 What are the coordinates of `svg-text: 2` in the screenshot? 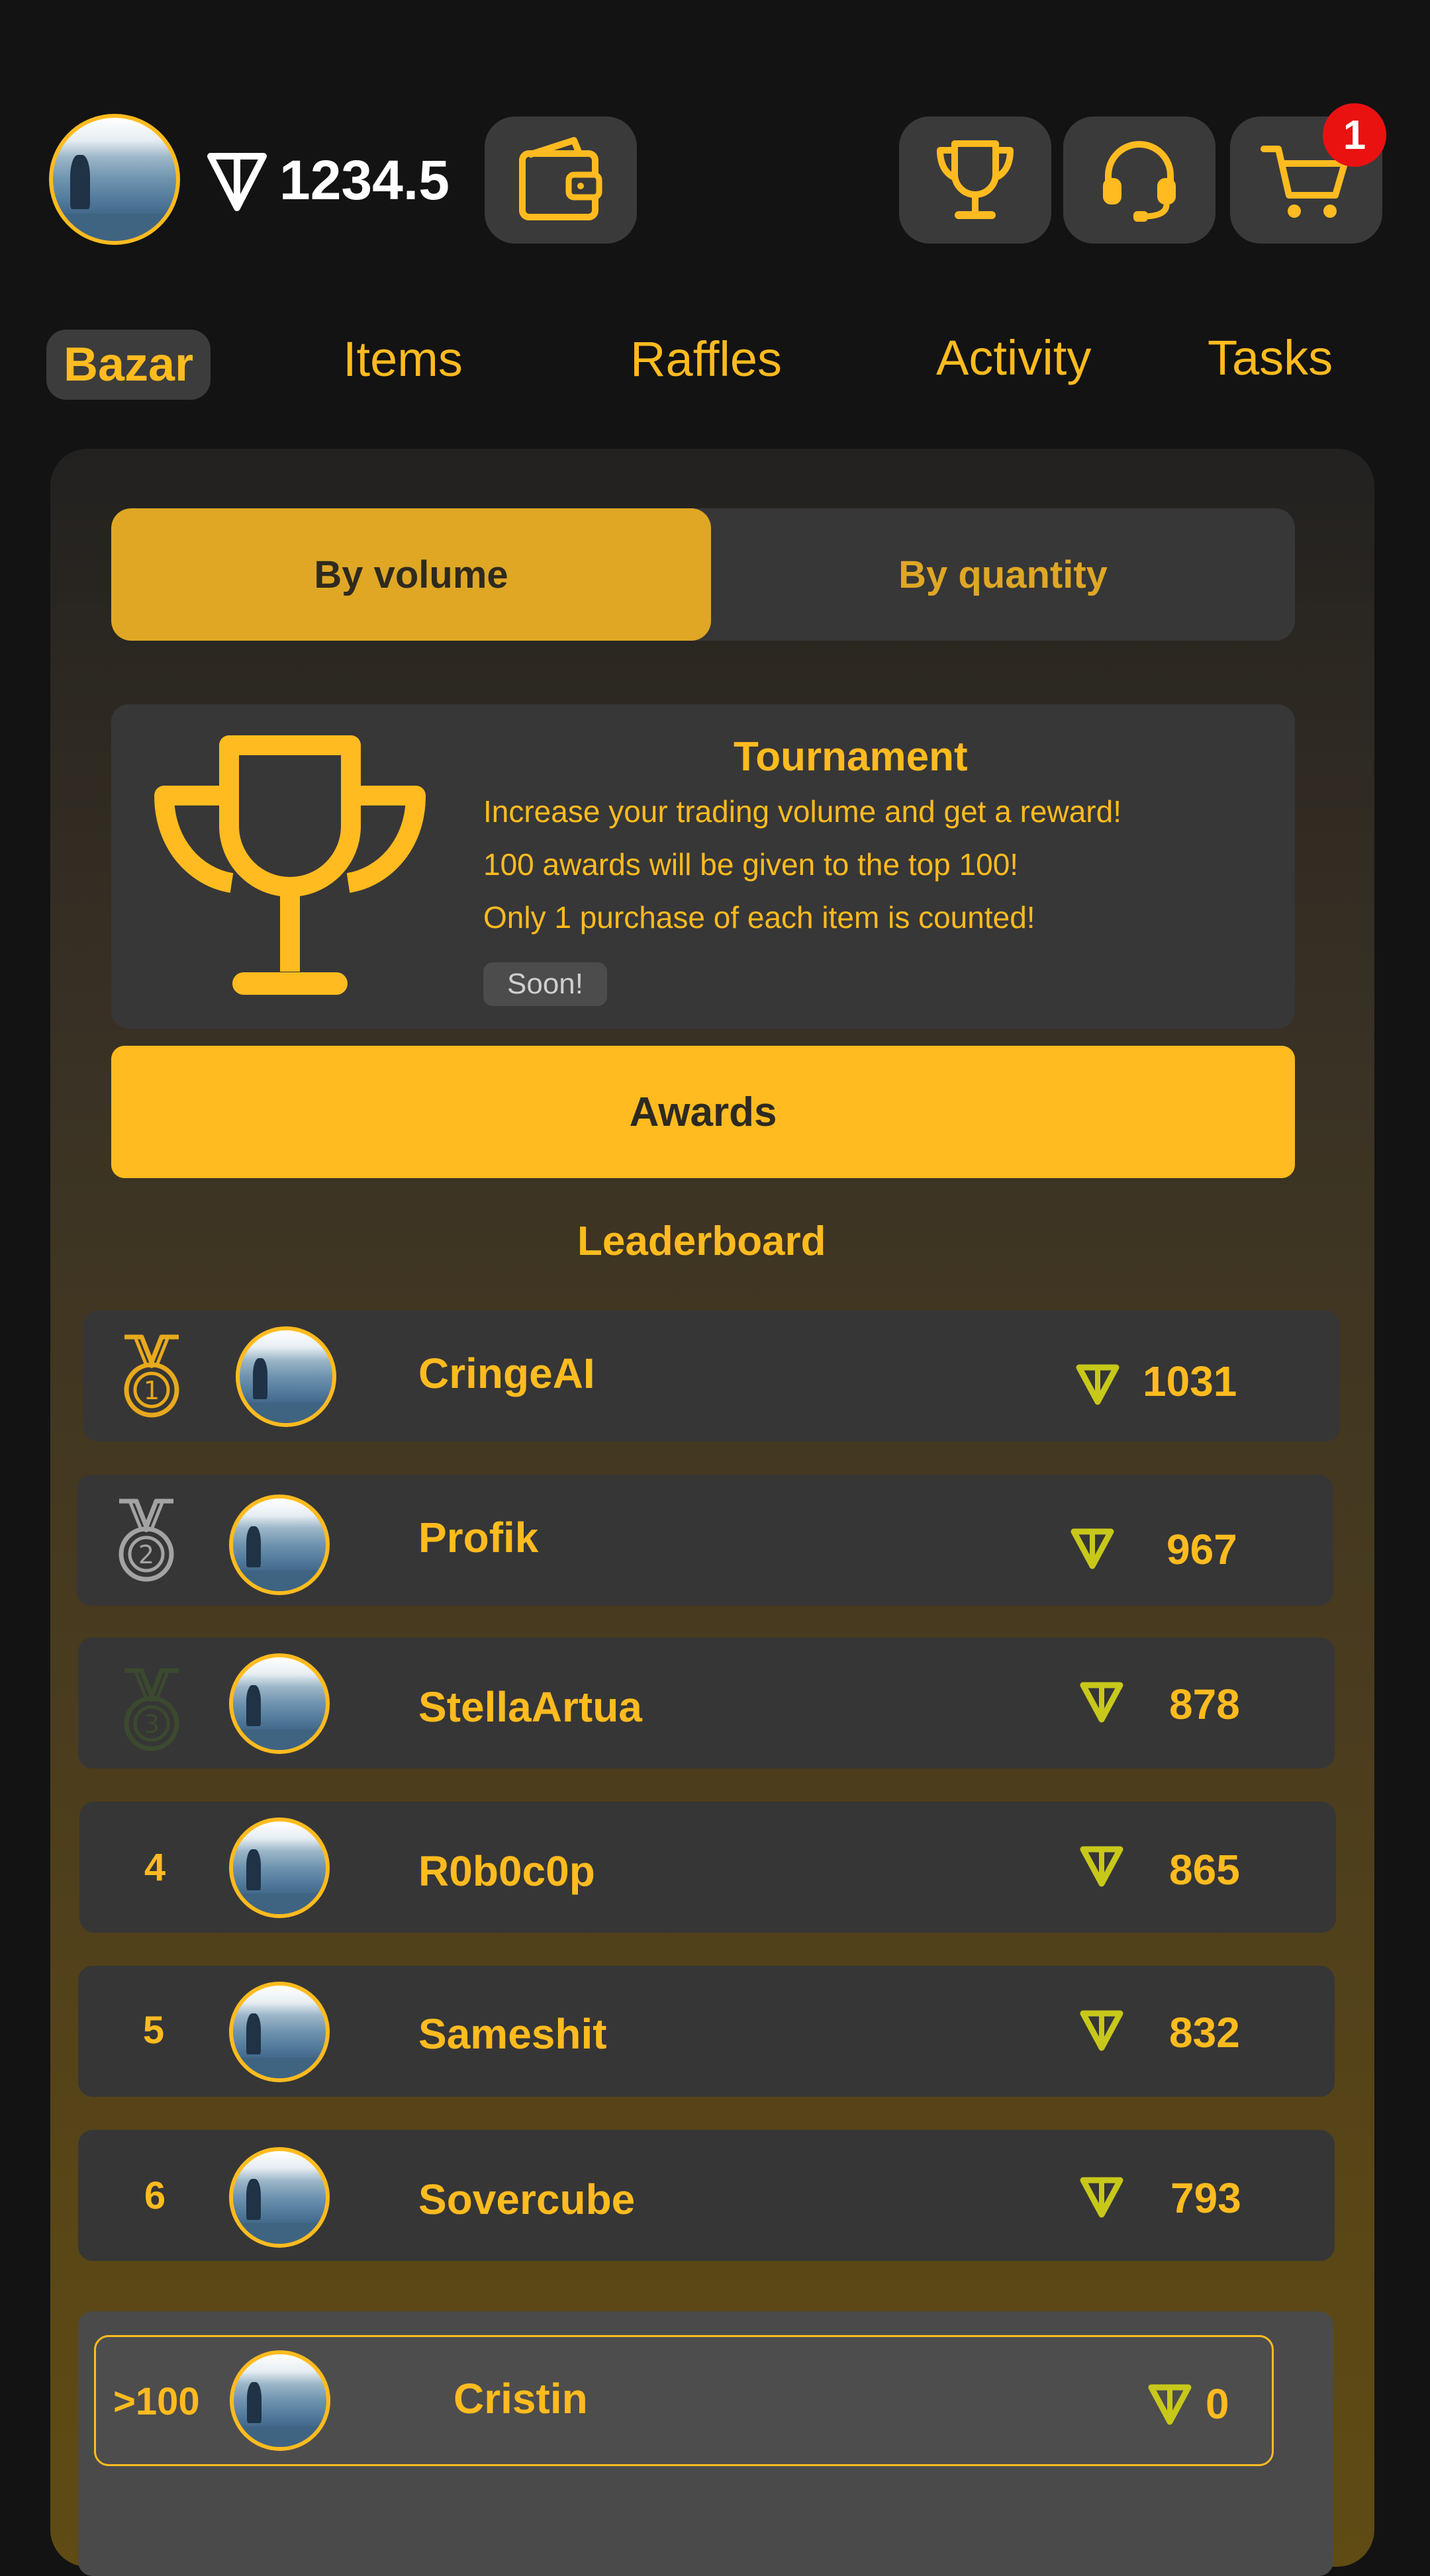 It's located at (146, 1555).